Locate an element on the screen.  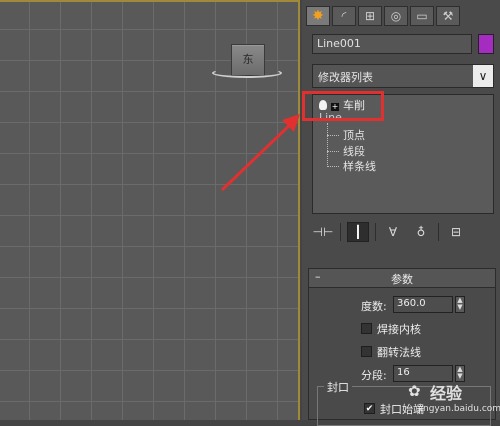
watermark: ✿ 经验 jingyan.baidu.com is located at coordinates (454, 400).